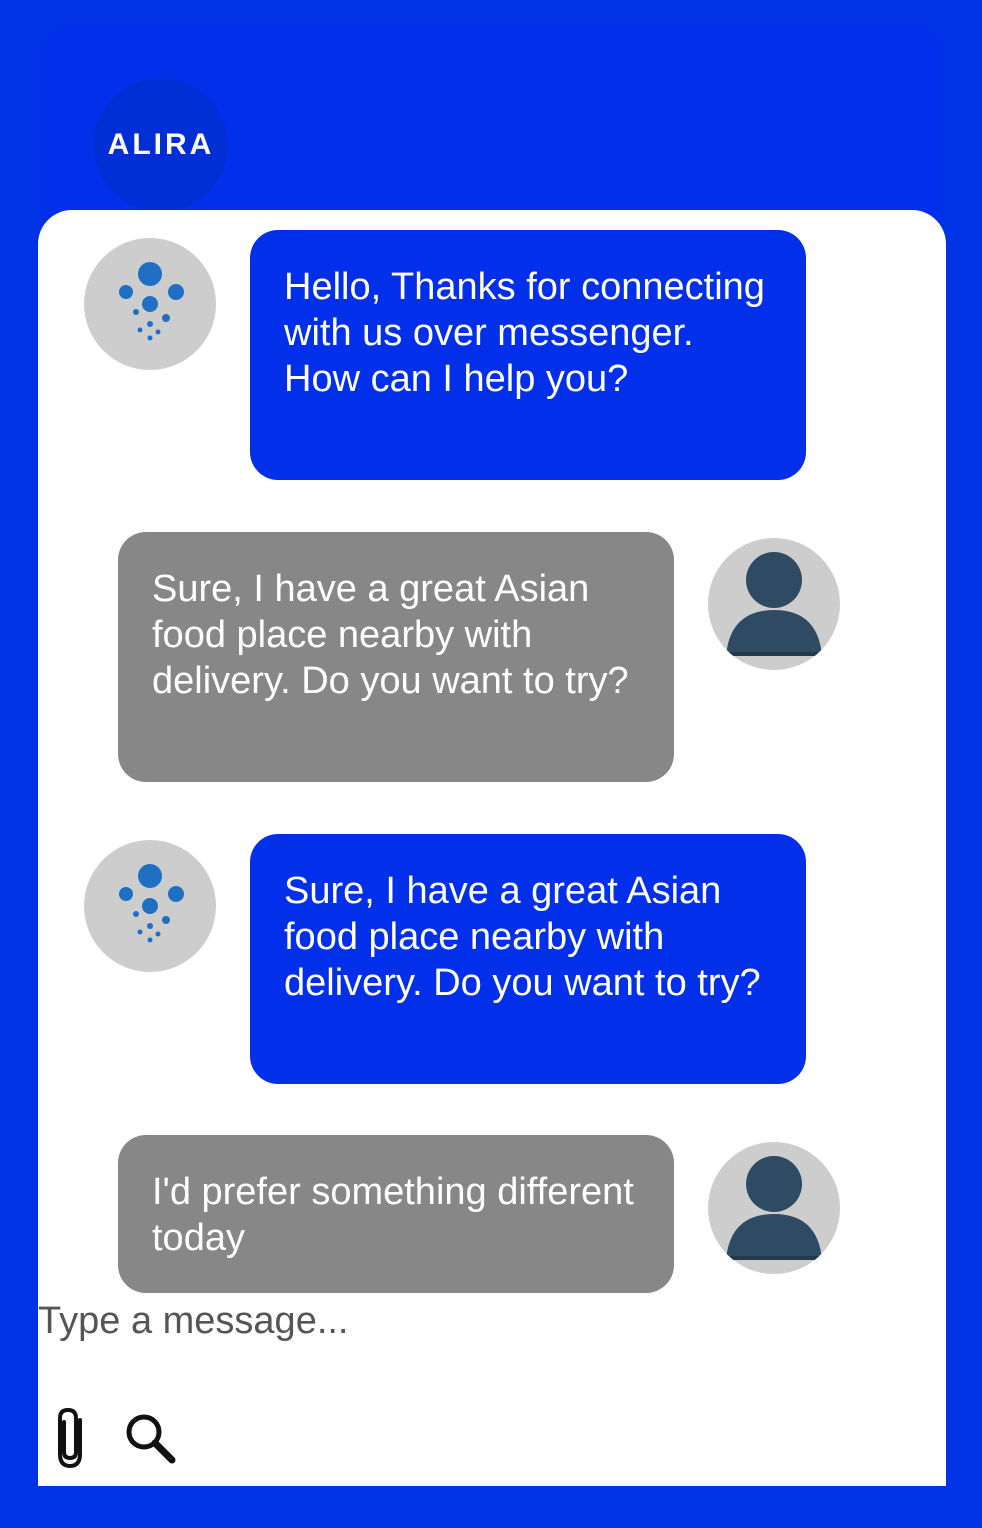 This screenshot has width=982, height=1528. Describe the element at coordinates (478, 1321) in the screenshot. I see `message-input` at that location.